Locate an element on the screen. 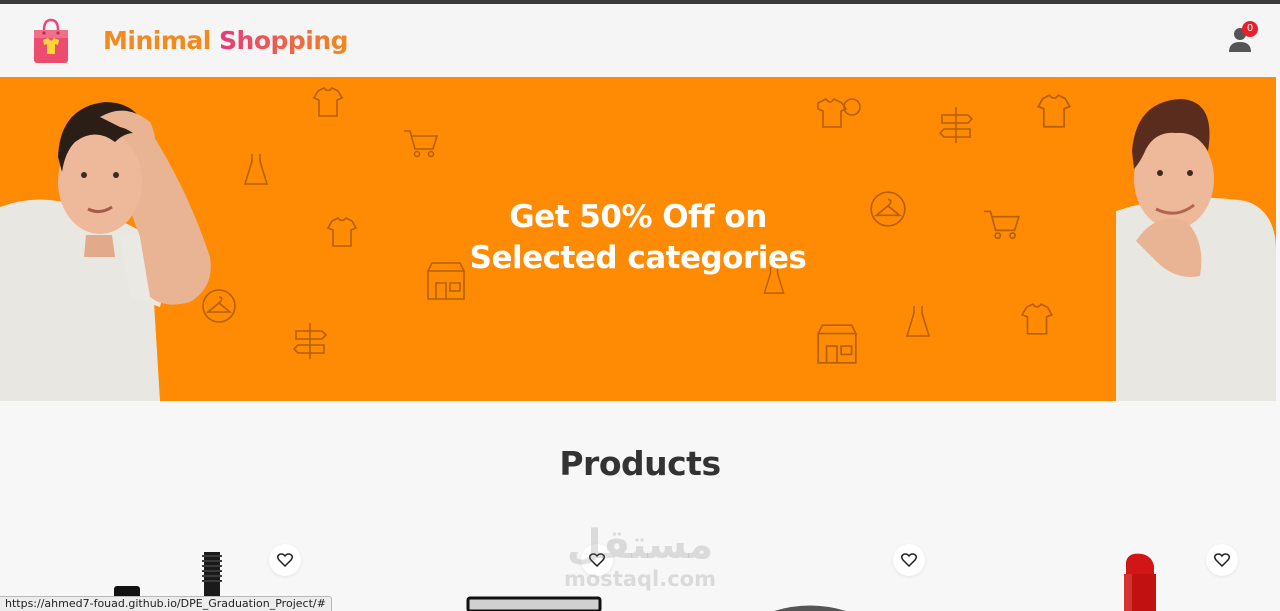  shopping-bag-logo-icon is located at coordinates (51, 41).